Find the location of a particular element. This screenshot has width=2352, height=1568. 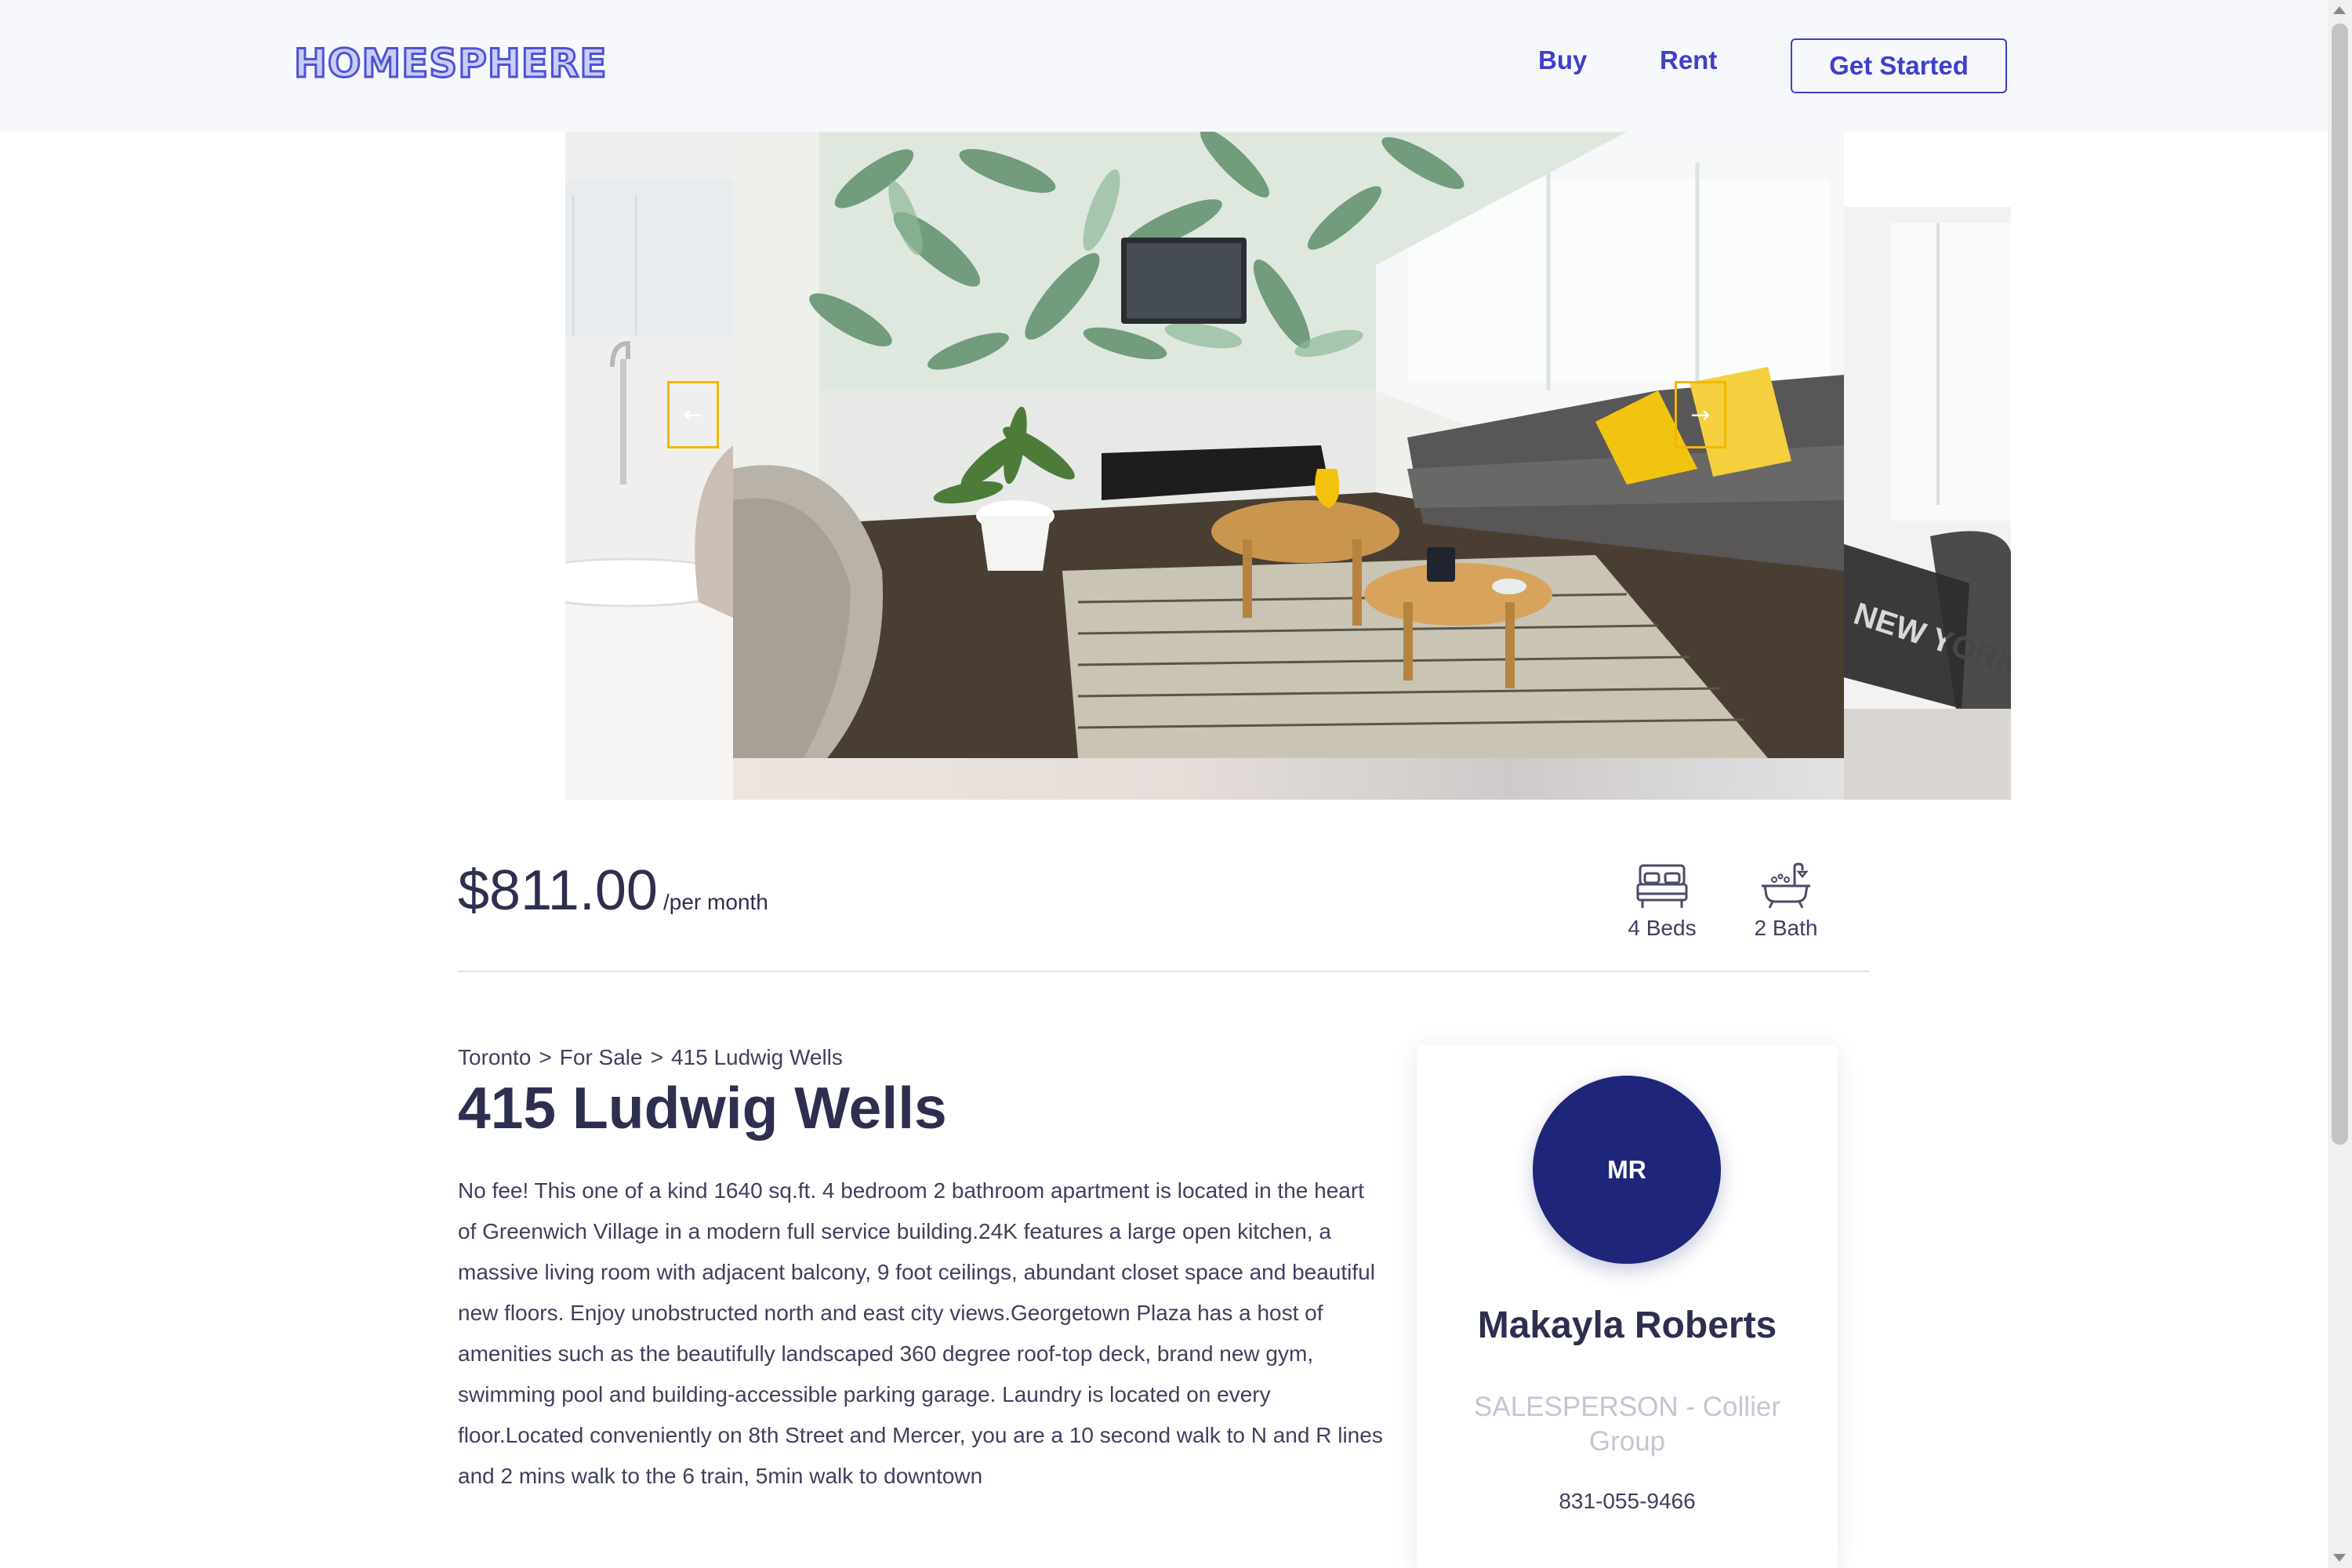

arrow-left-icon: ← is located at coordinates (693, 415).